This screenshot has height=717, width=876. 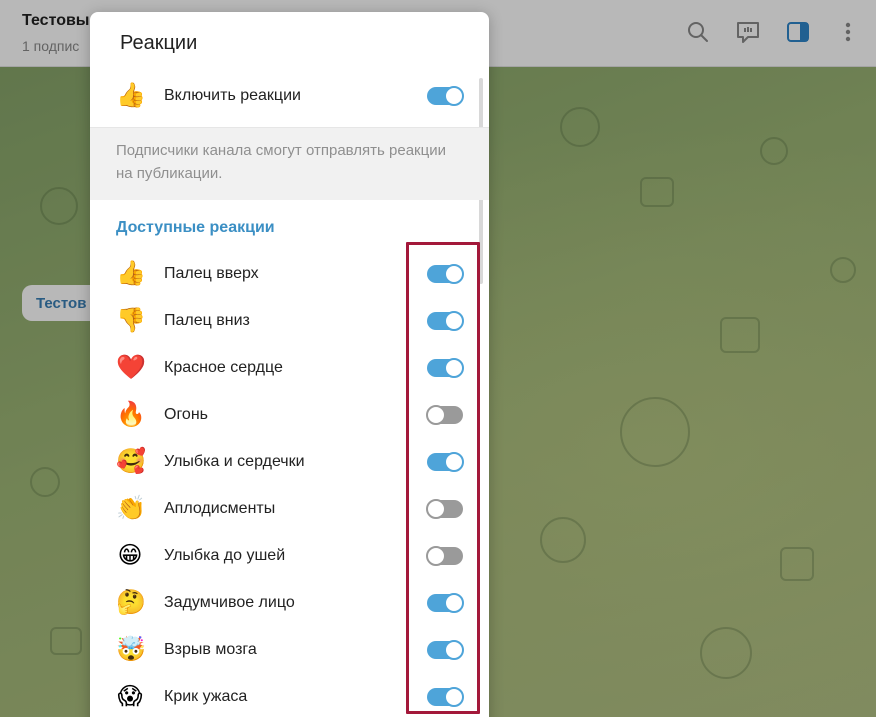 I want to click on reaction-label: Улыбка до ушей, so click(x=225, y=555).